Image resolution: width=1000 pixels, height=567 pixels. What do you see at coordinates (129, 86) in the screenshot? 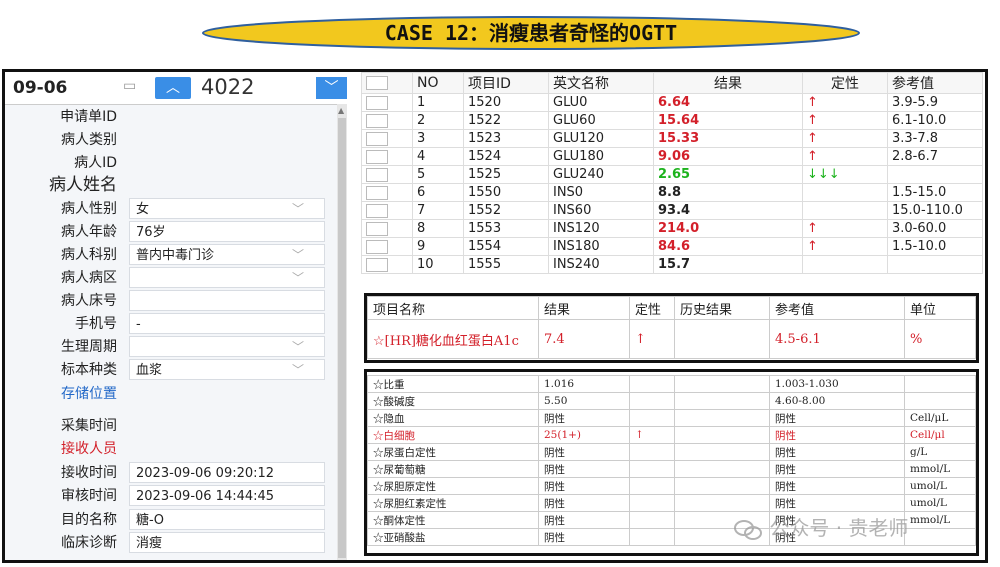
I see `calendar-icon: ▭` at bounding box center [129, 86].